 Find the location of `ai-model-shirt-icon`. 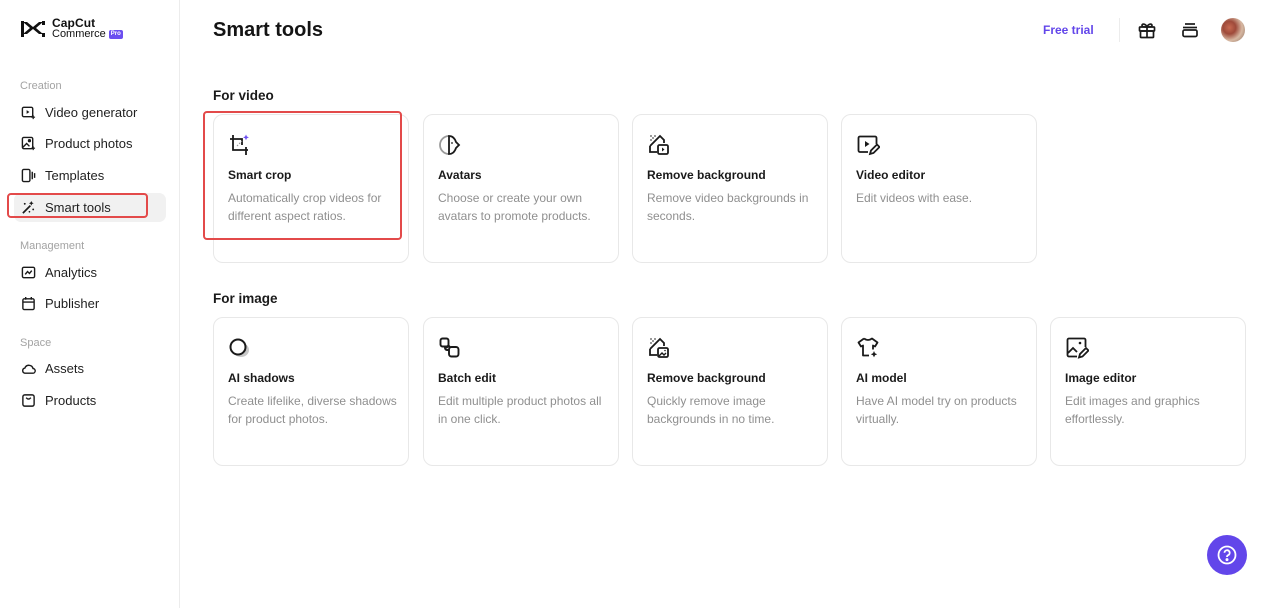

ai-model-shirt-icon is located at coordinates (868, 347).